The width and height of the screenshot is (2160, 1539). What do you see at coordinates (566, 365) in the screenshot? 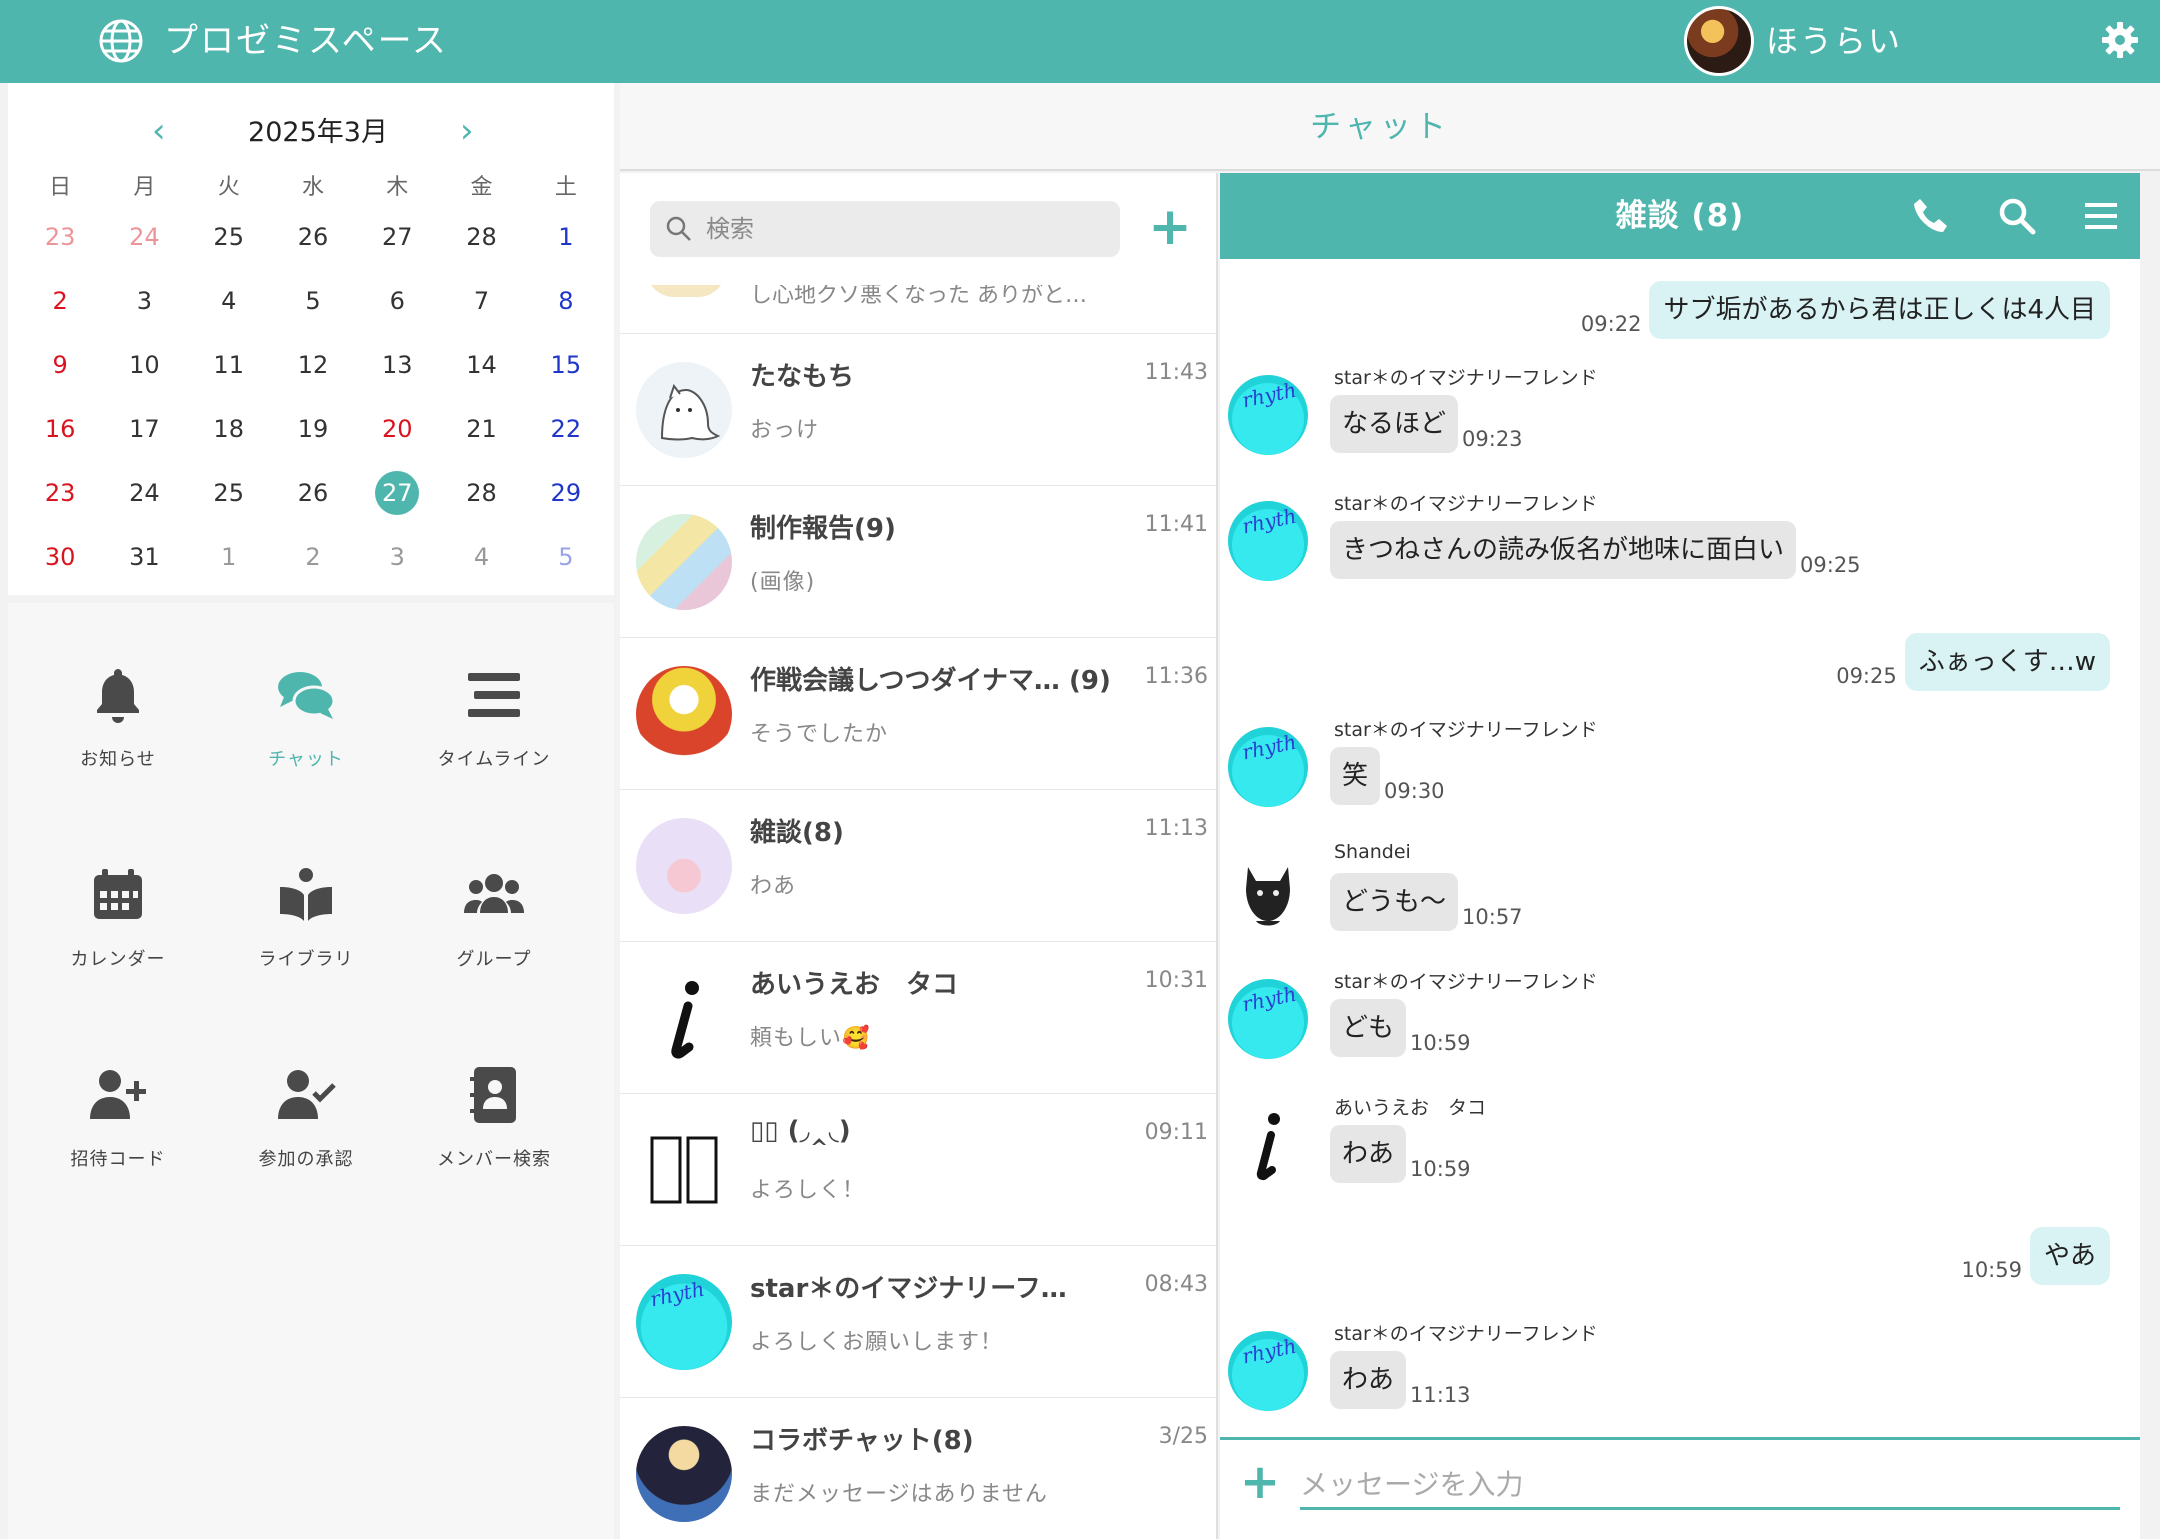
I see `calendar-day: 15` at bounding box center [566, 365].